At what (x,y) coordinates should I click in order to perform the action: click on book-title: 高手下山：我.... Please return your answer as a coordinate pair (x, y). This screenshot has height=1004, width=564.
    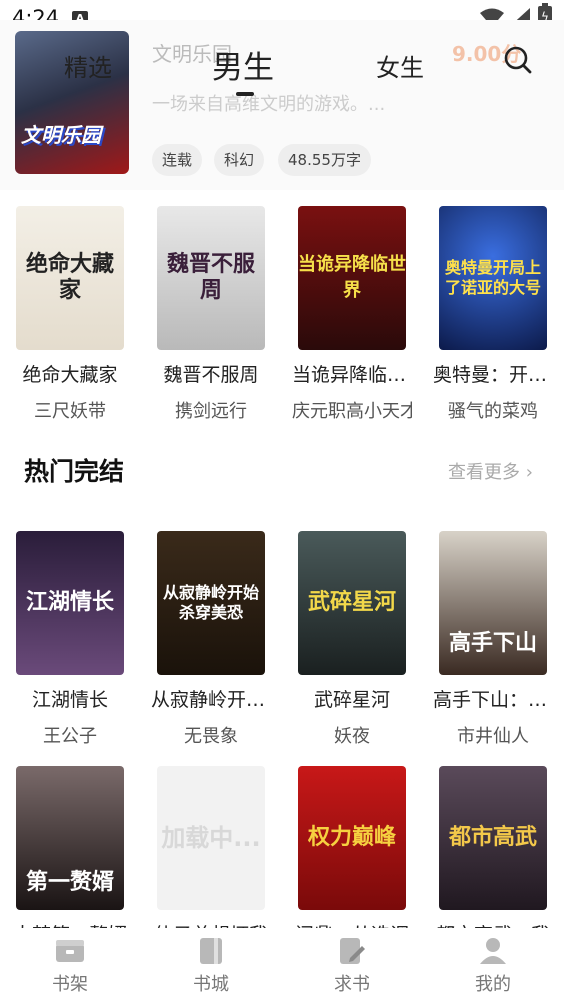
    Looking at the image, I should click on (493, 700).